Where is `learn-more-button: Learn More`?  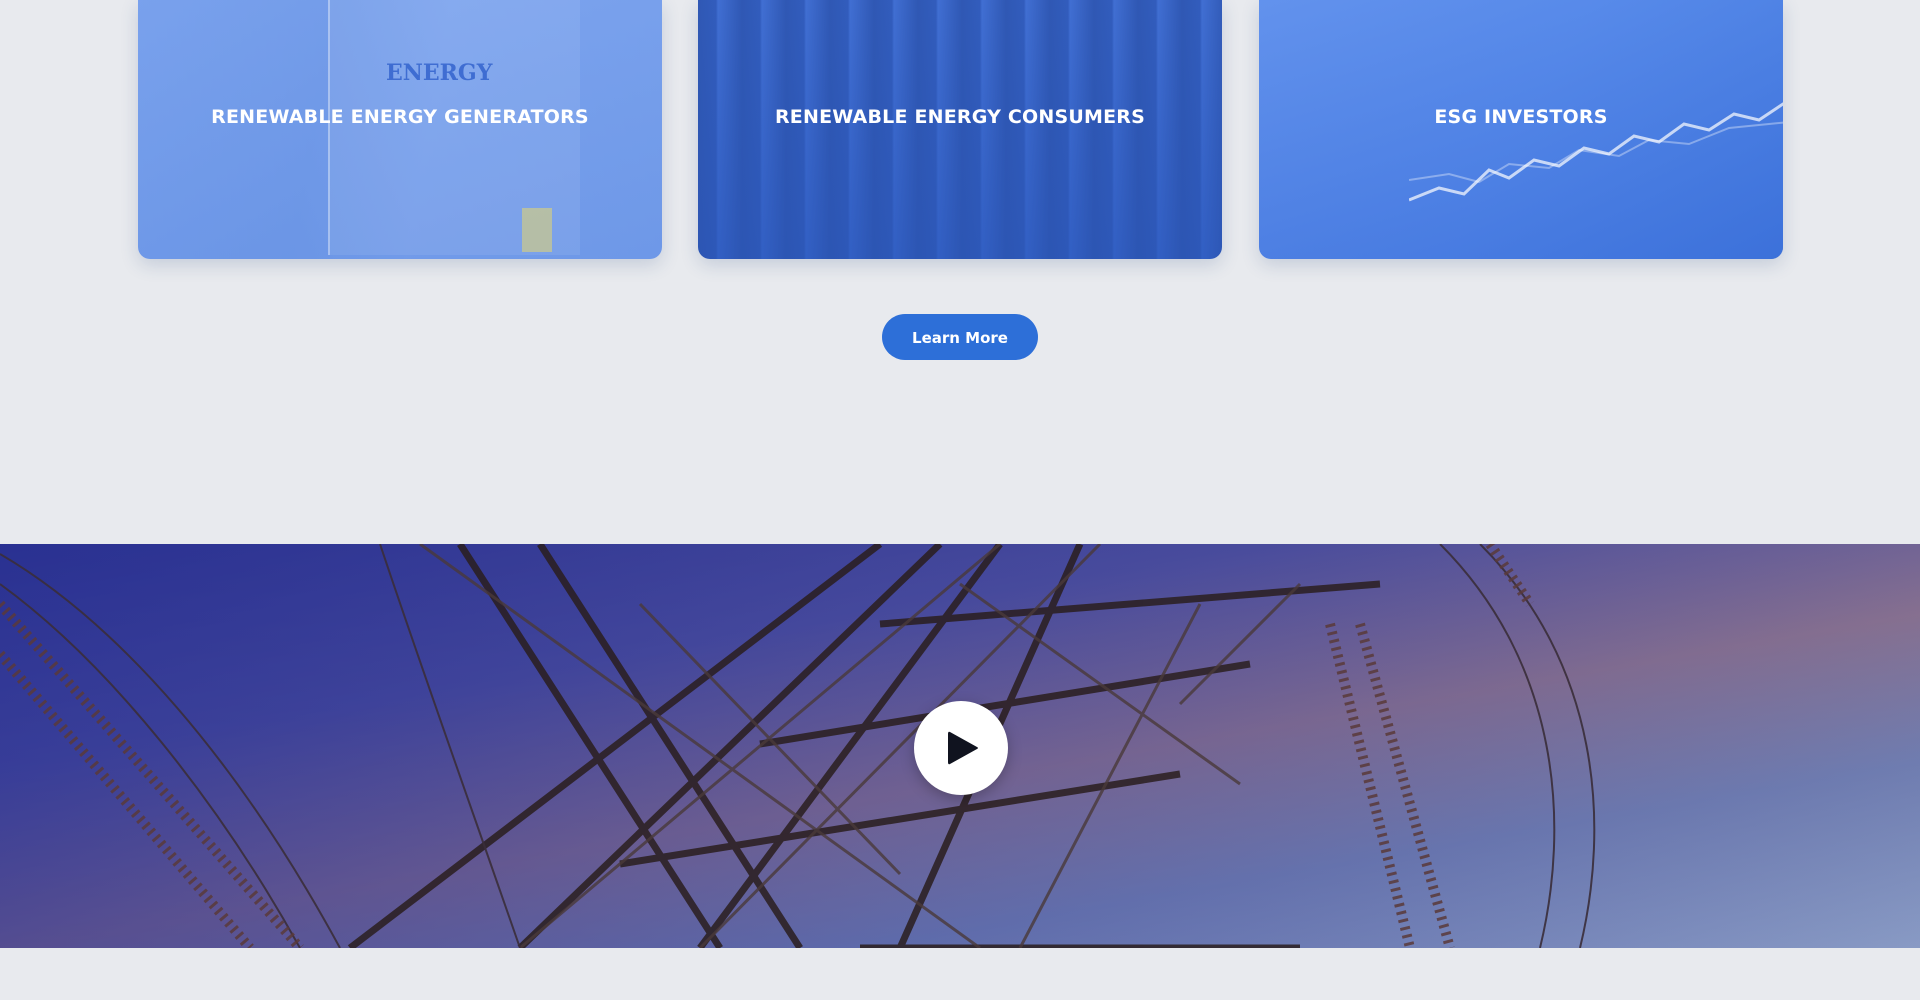
learn-more-button: Learn More is located at coordinates (960, 337).